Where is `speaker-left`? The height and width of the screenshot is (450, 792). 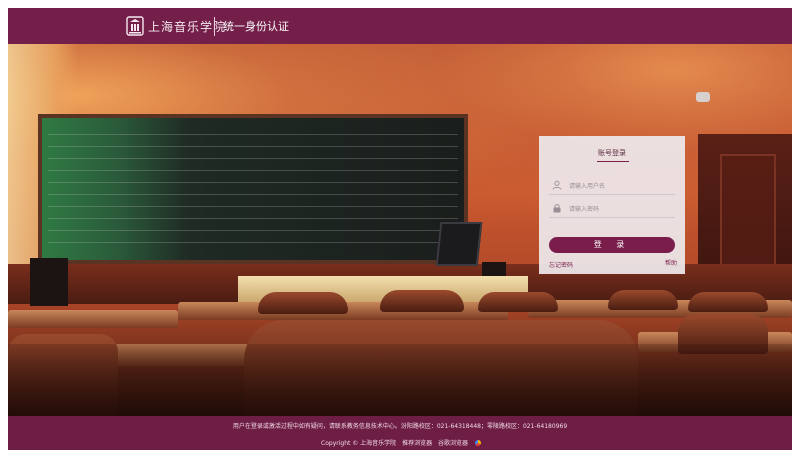
speaker-left is located at coordinates (49, 282).